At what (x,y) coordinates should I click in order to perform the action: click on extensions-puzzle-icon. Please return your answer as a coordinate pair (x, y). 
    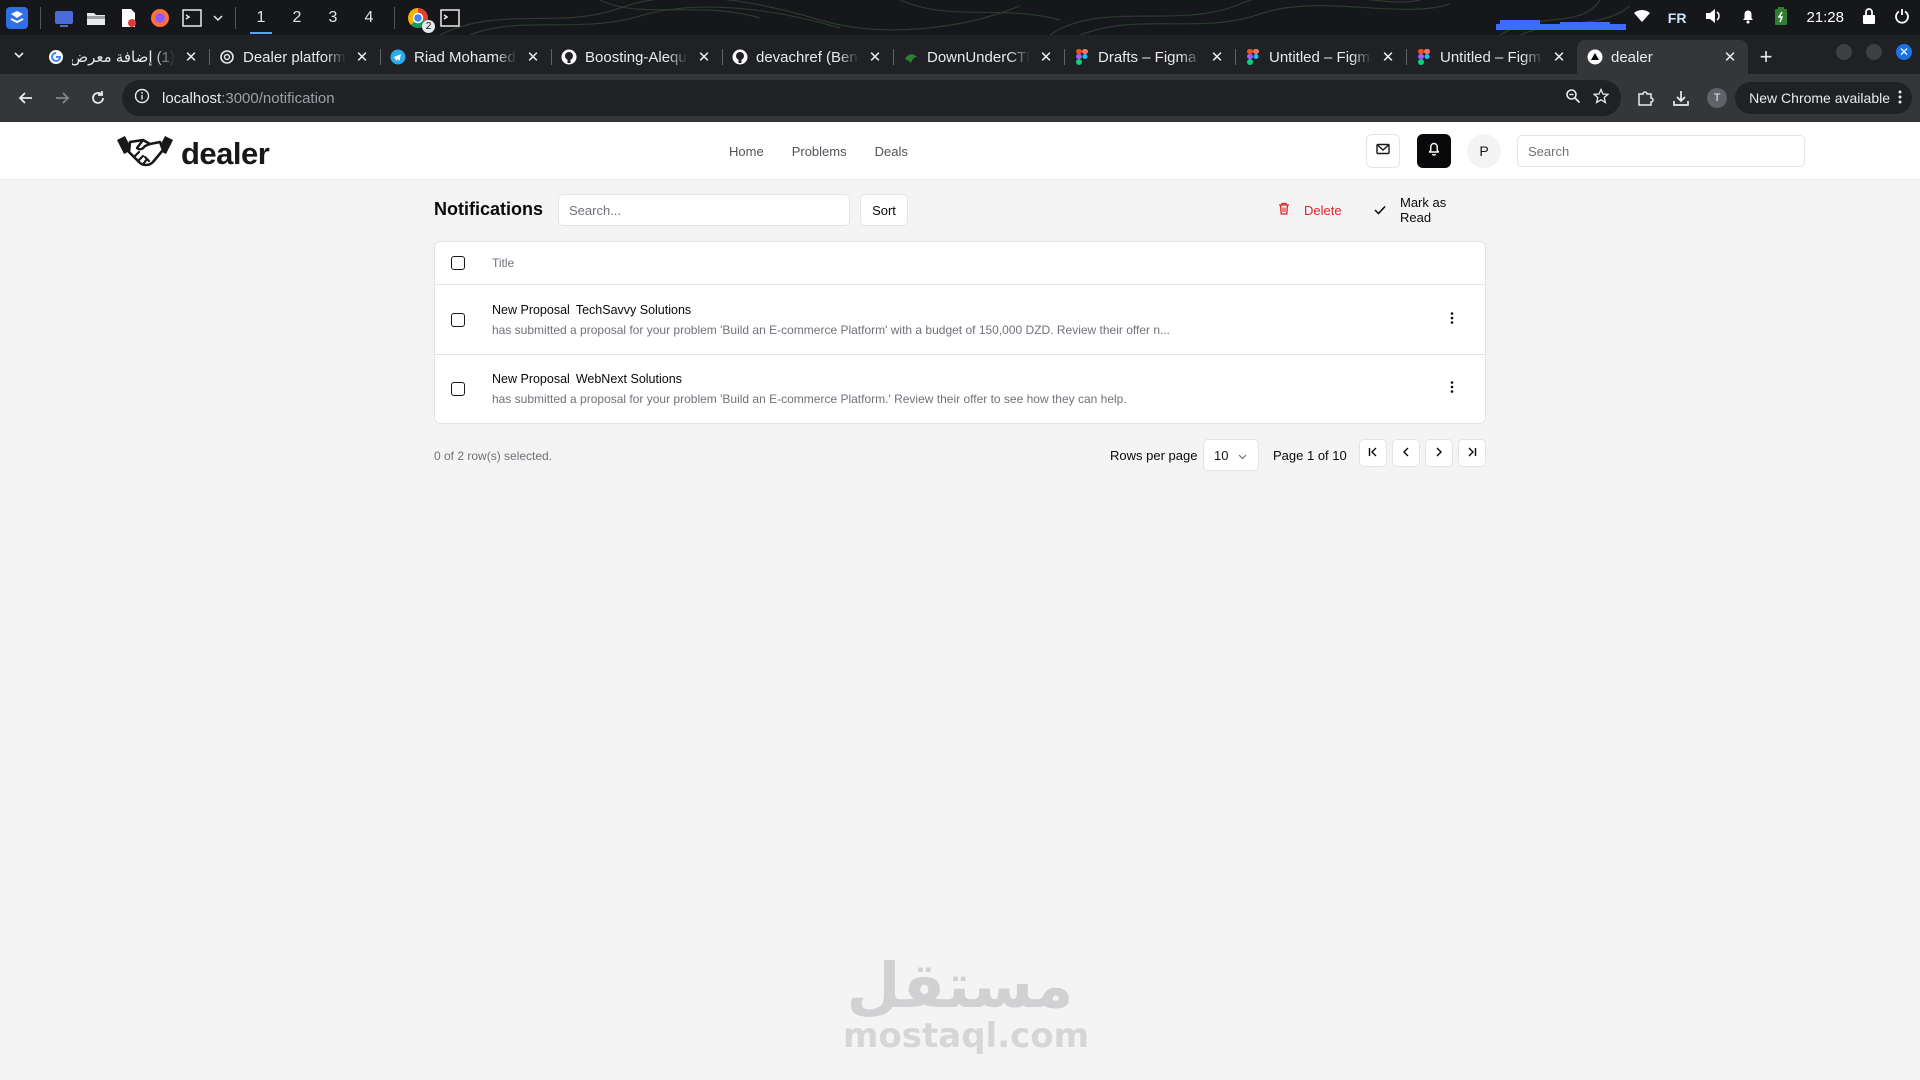
    Looking at the image, I should click on (1645, 98).